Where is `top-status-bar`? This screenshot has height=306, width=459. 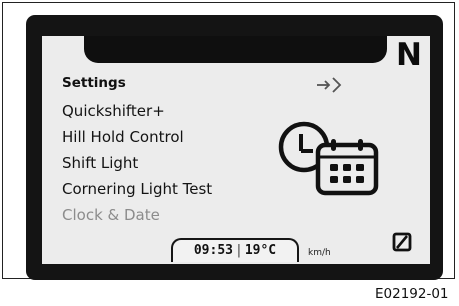
top-status-bar is located at coordinates (235, 49).